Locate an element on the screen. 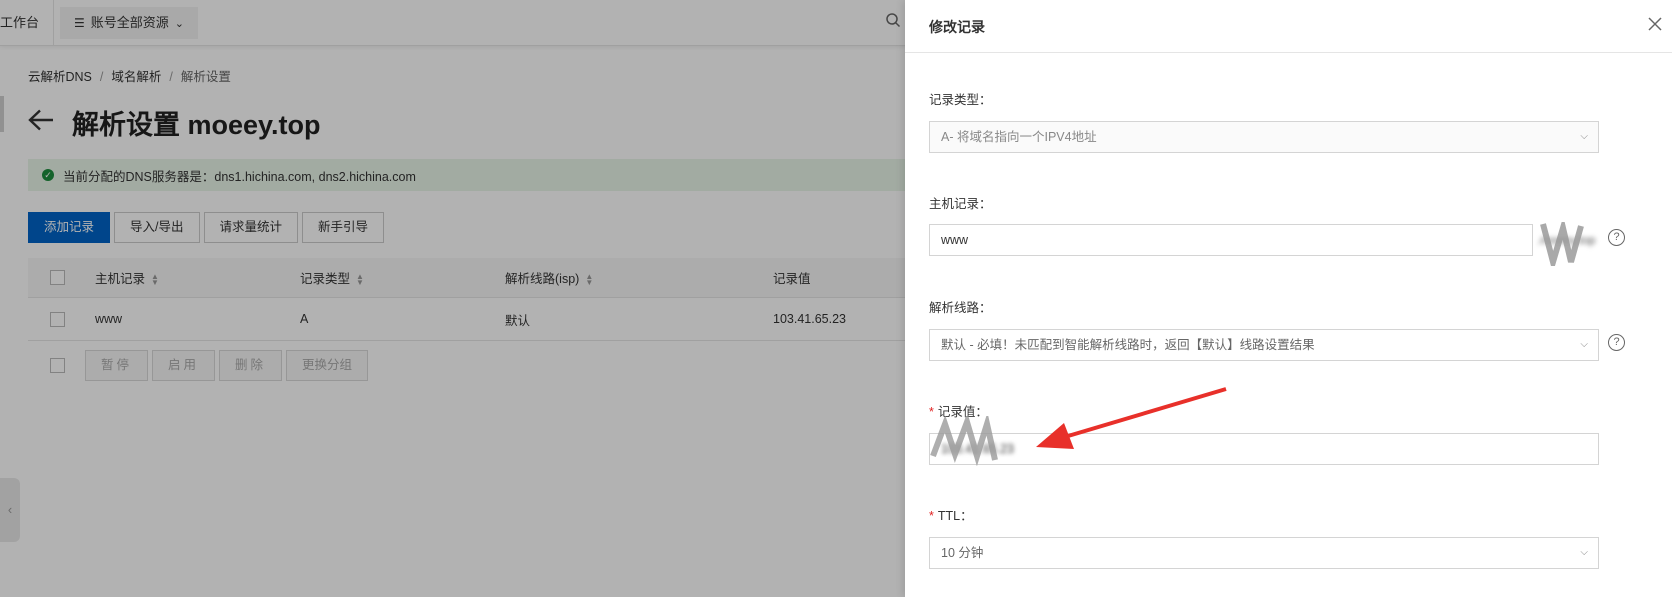 The width and height of the screenshot is (1672, 597). drawer-header: 修改记录 is located at coordinates (1288, 26).